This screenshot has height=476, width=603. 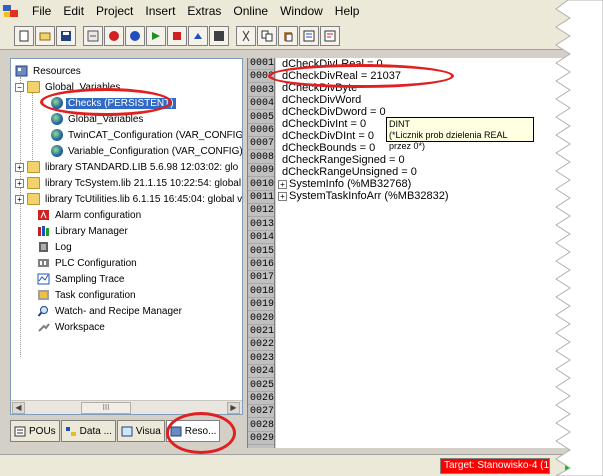 I want to click on breakpoint-button, so click(x=219, y=35).